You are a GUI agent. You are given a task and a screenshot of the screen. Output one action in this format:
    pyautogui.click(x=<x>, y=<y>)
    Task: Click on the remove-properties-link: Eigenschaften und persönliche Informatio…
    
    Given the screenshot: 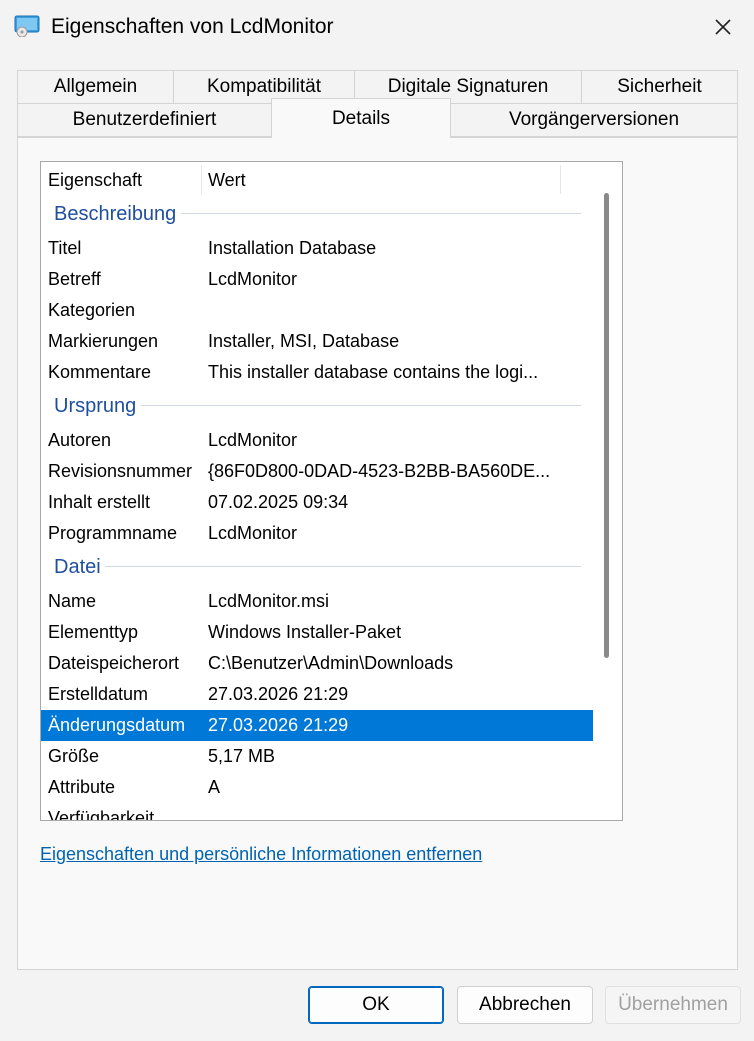 What is the action you would take?
    pyautogui.click(x=261, y=854)
    